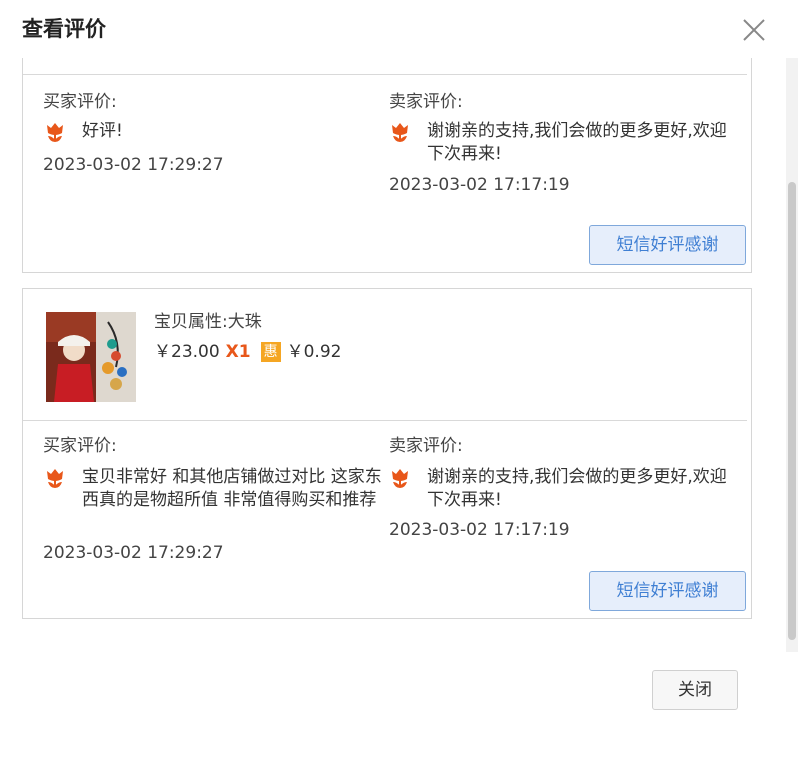 The image size is (800, 765). I want to click on discount-amount: ￥0.92, so click(314, 352).